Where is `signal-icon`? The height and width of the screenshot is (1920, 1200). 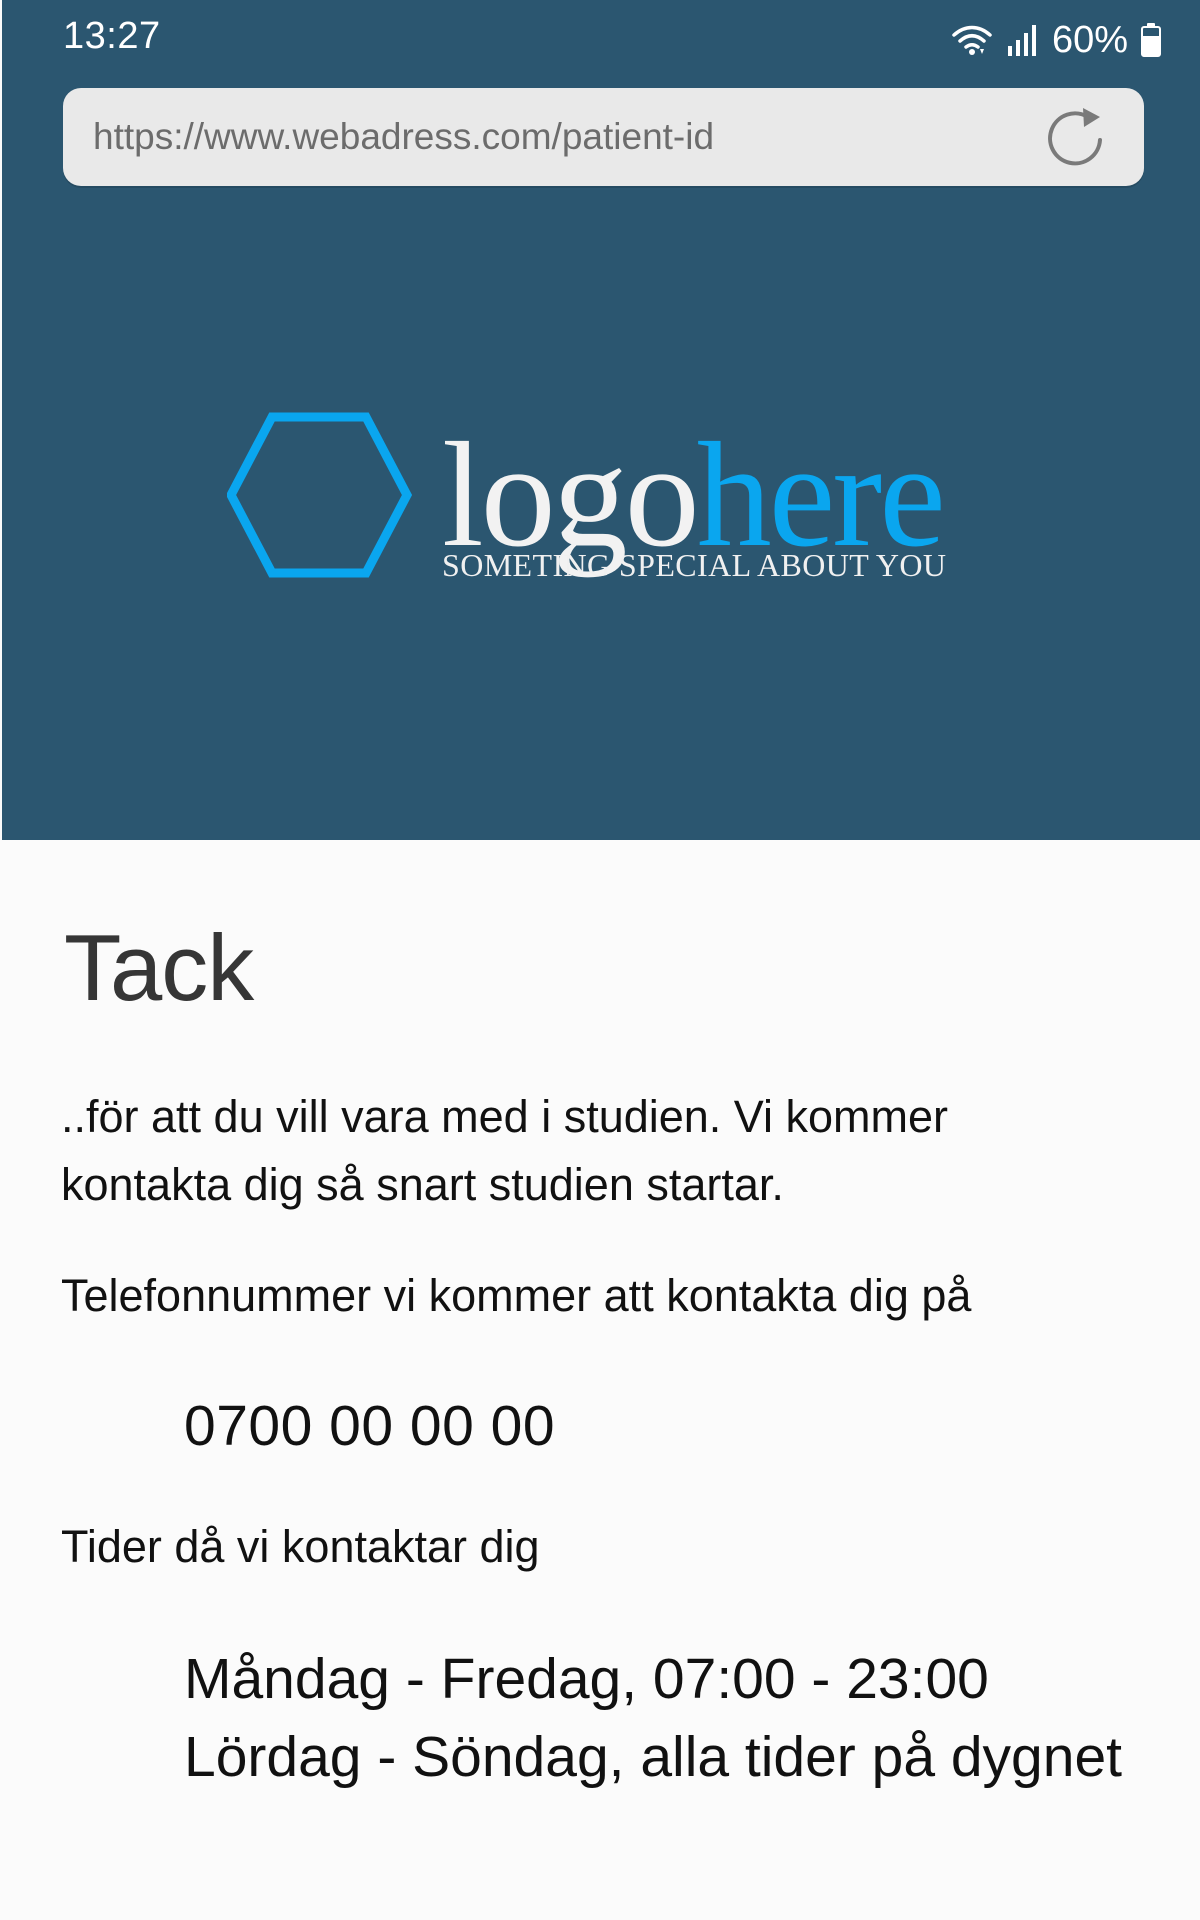 signal-icon is located at coordinates (1021, 40).